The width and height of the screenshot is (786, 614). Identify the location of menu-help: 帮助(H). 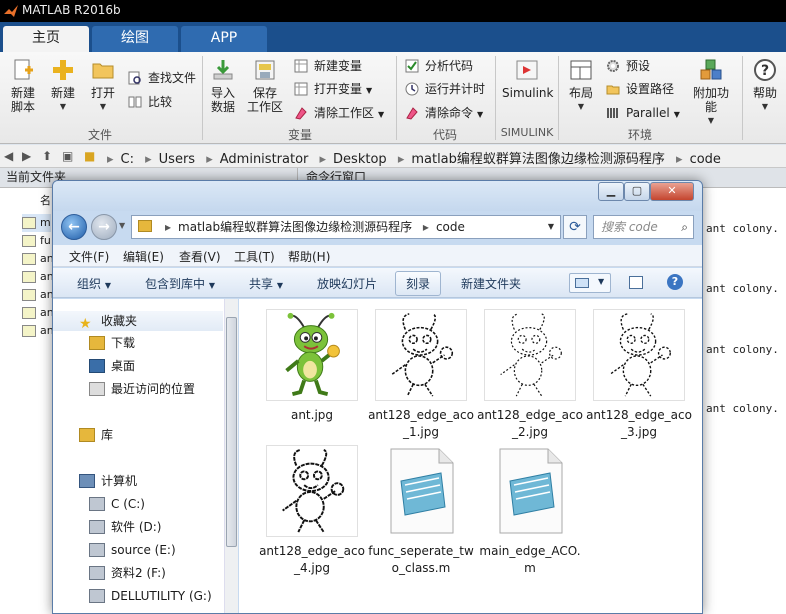
(309, 256).